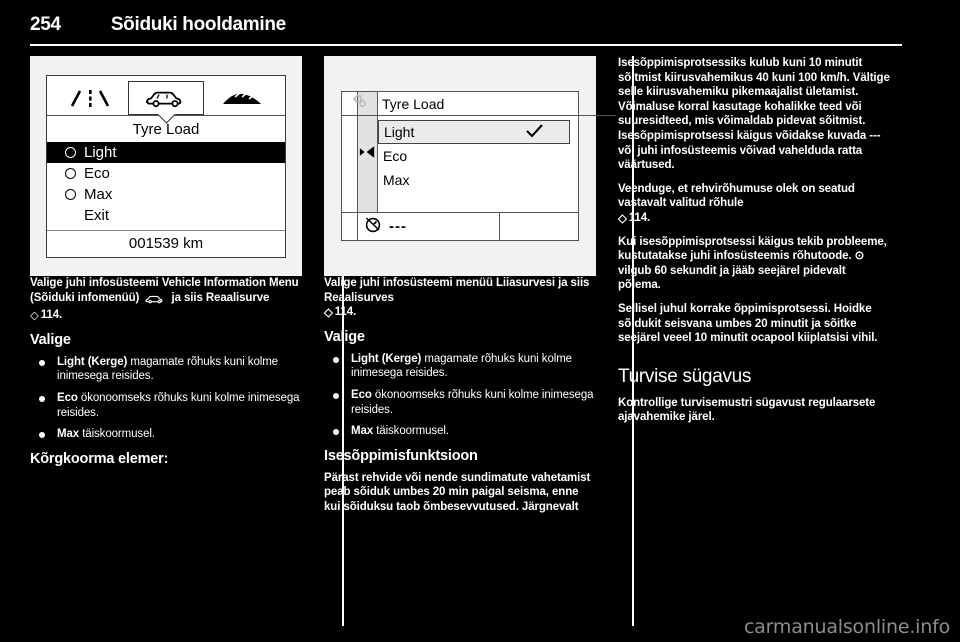  Describe the element at coordinates (534, 132) in the screenshot. I see `check-icon` at that location.